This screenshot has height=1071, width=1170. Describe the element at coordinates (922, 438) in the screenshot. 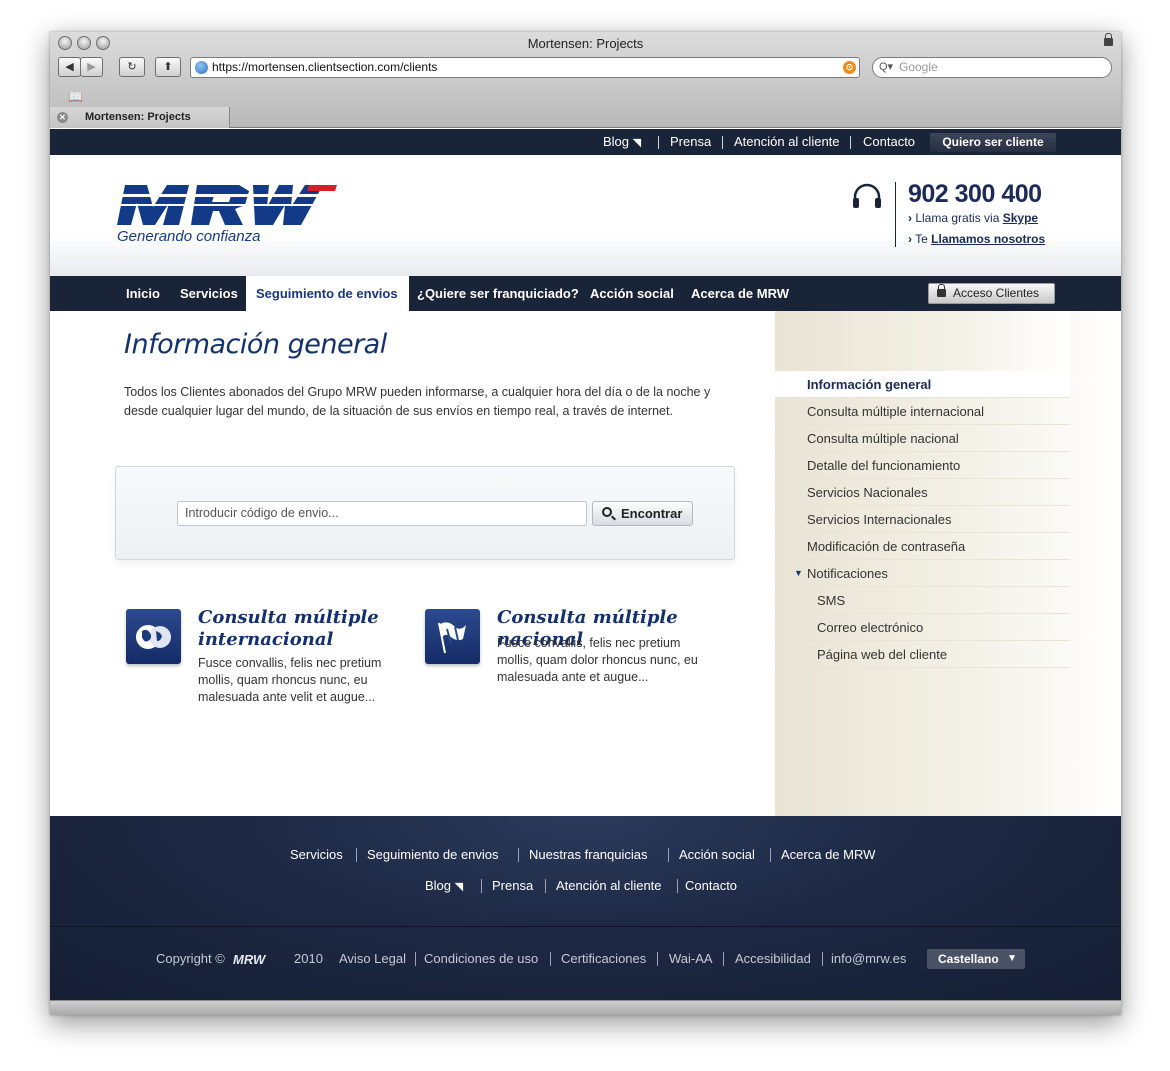

I see `sidebar-item-consulta-nacional: Consulta múltiple nacional` at that location.